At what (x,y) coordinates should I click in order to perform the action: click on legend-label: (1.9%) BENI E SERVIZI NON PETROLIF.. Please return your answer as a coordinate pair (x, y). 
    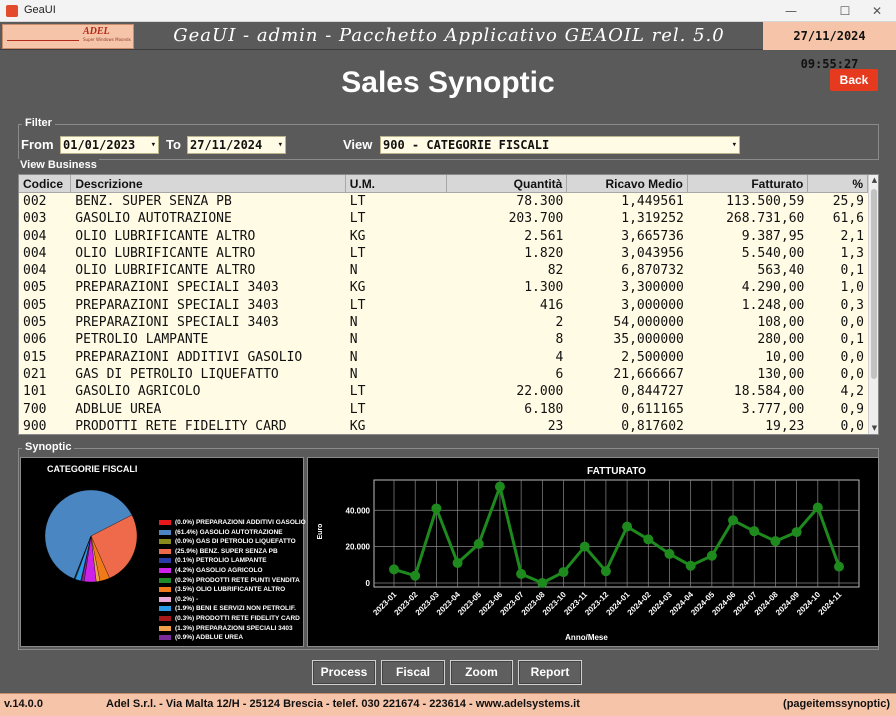
    Looking at the image, I should click on (235, 609).